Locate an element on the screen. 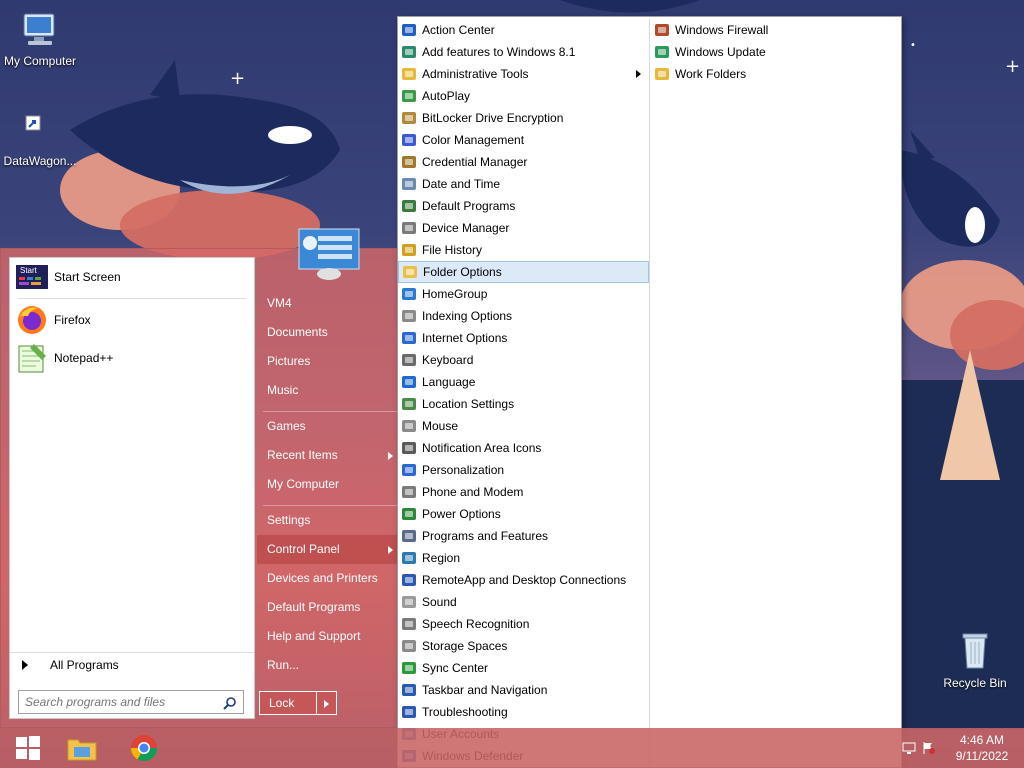  control-panel-item-action-center: Action Center is located at coordinates (523, 30).